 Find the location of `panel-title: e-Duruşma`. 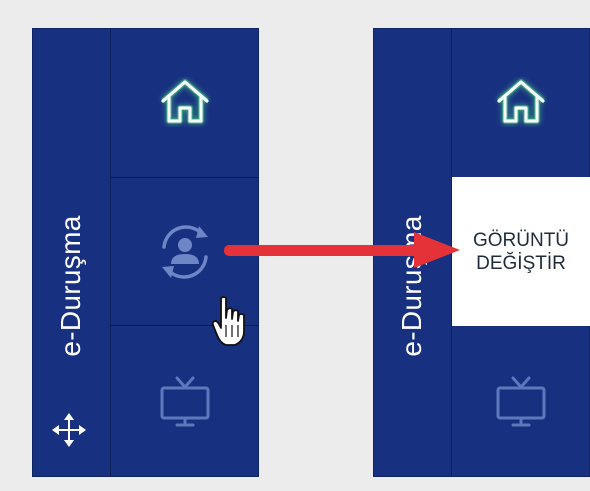

panel-title: e-Duruşma is located at coordinates (70, 286).